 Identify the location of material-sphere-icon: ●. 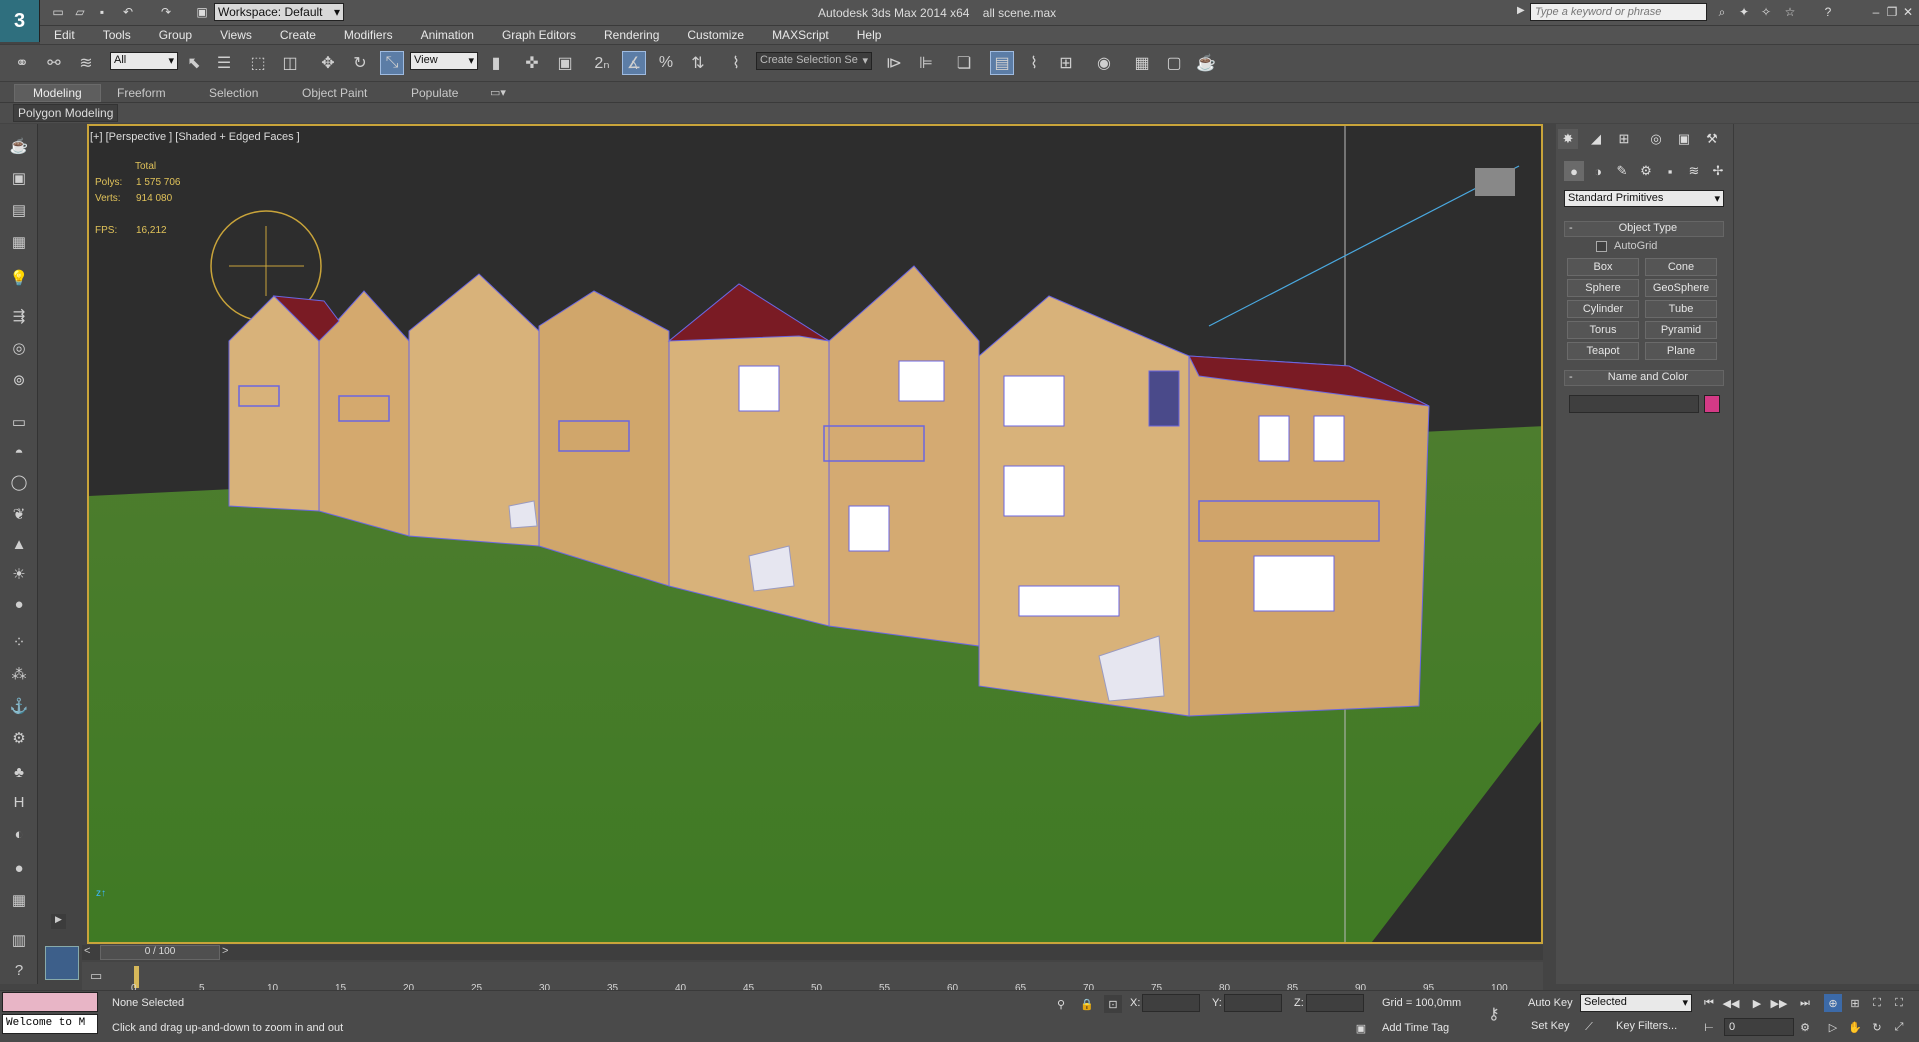
(19, 868).